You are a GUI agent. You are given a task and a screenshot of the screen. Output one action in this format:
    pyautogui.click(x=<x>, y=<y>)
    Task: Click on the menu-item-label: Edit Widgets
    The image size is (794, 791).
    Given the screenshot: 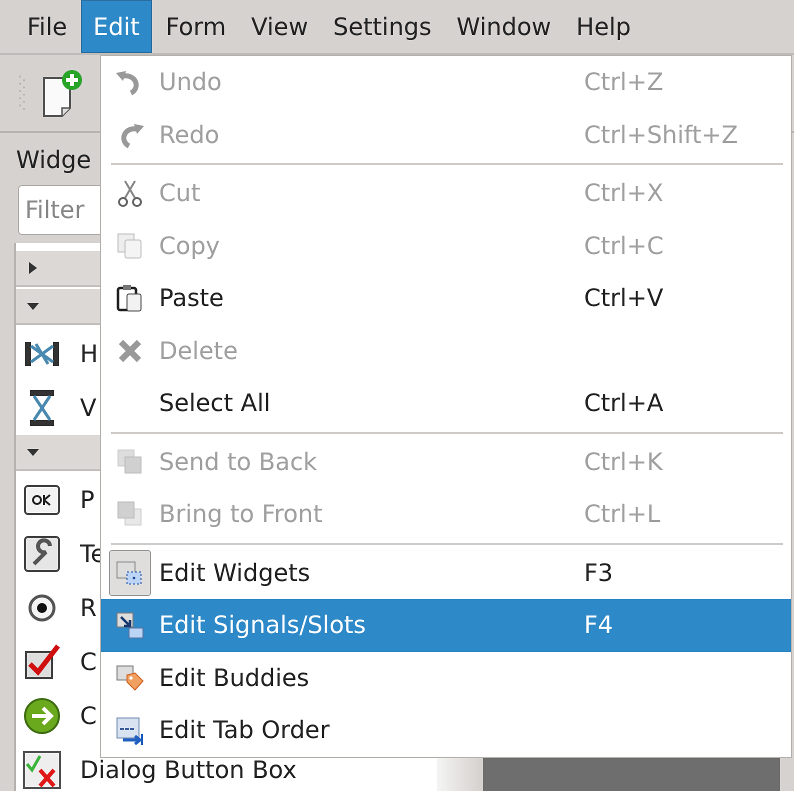 What is the action you would take?
    pyautogui.click(x=234, y=572)
    